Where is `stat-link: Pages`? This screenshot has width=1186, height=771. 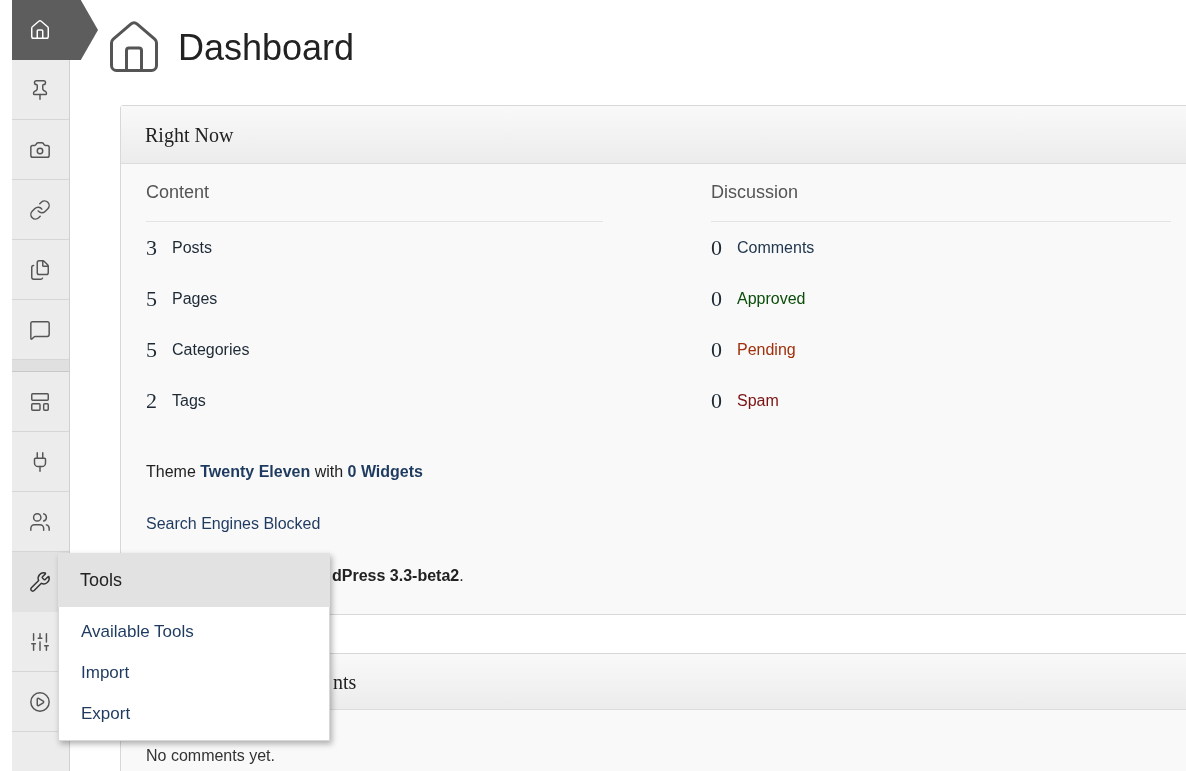 stat-link: Pages is located at coordinates (195, 298).